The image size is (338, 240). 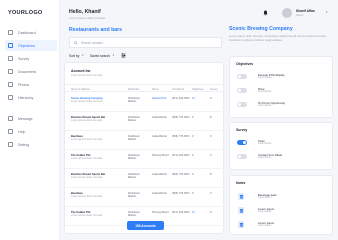 I want to click on column-header: Objectives, so click(x=198, y=89).